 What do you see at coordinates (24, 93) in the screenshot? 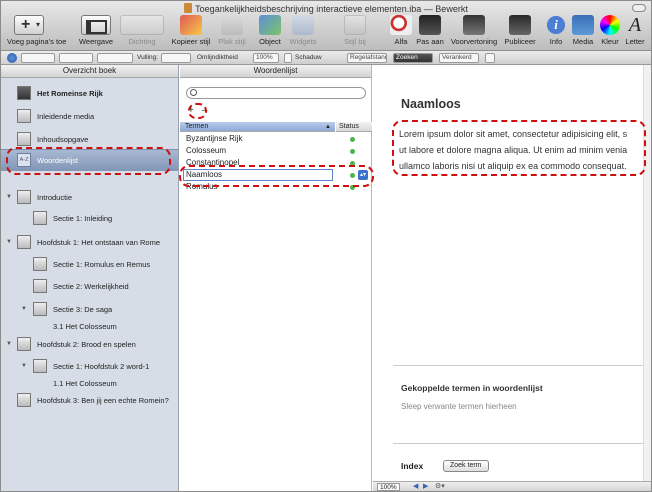
I see `book-icon` at bounding box center [24, 93].